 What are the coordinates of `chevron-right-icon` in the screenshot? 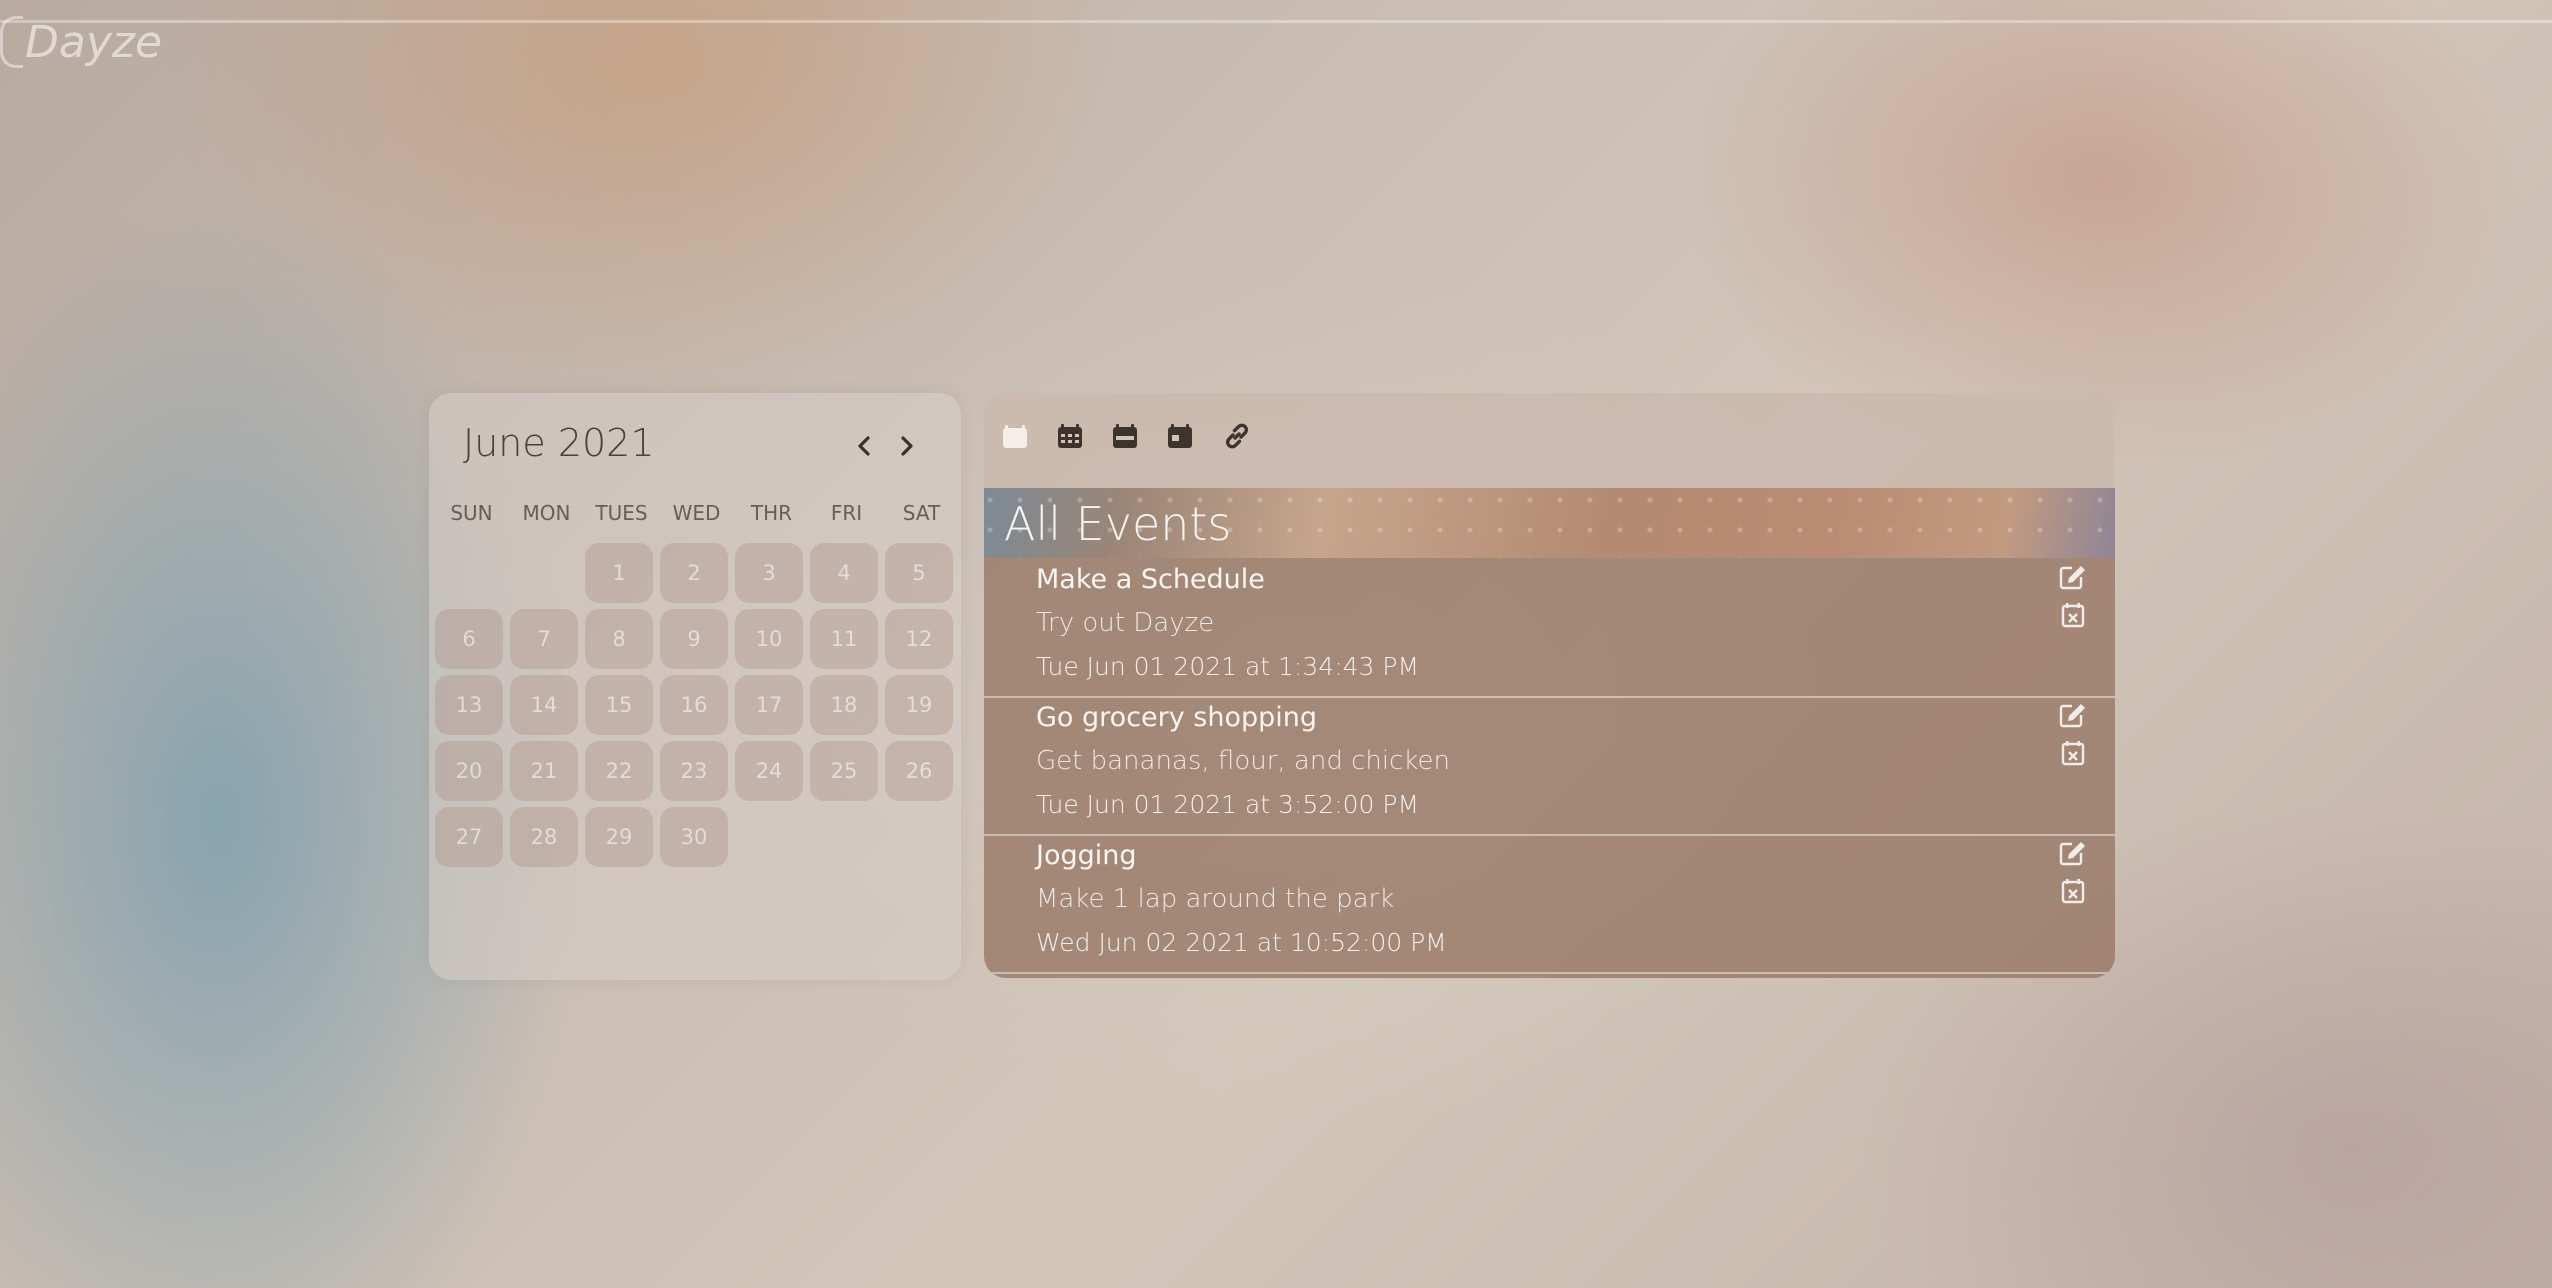 It's located at (907, 446).